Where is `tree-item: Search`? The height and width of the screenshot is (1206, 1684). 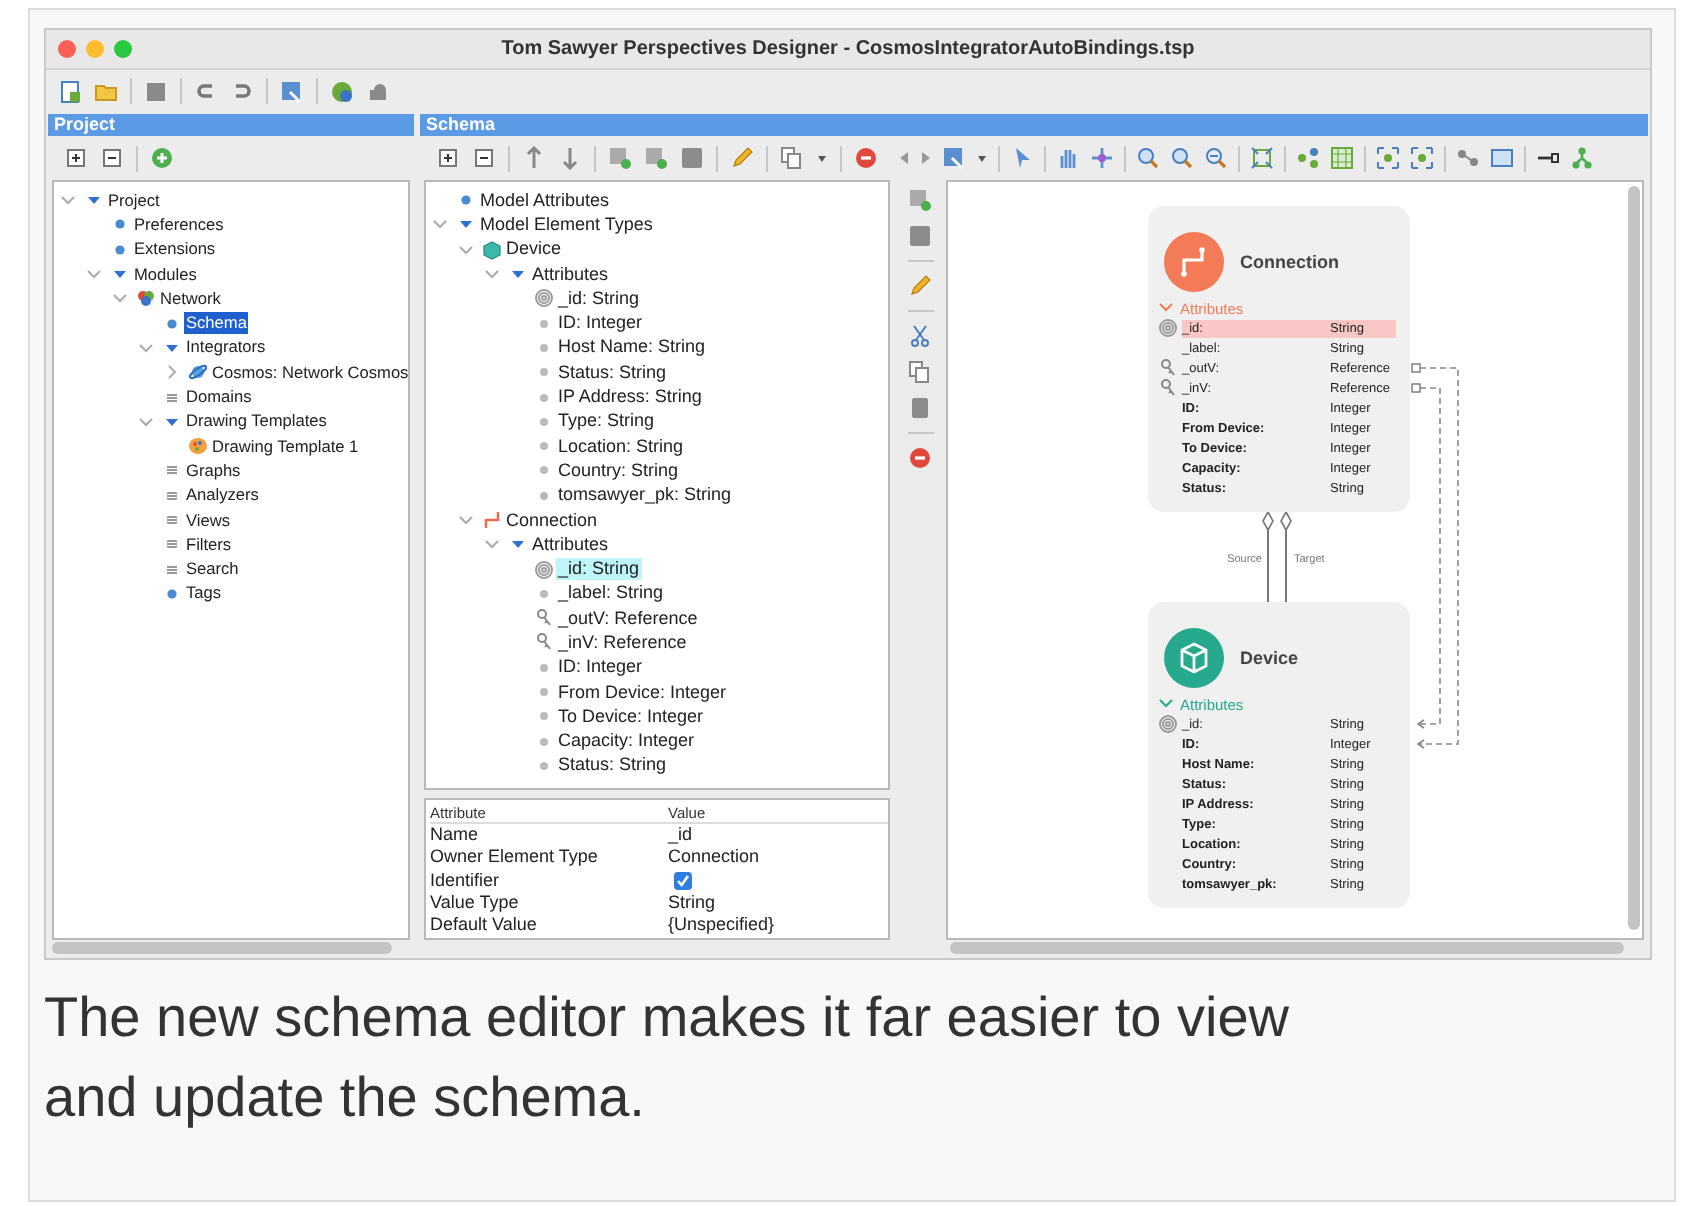
tree-item: Search is located at coordinates (212, 569).